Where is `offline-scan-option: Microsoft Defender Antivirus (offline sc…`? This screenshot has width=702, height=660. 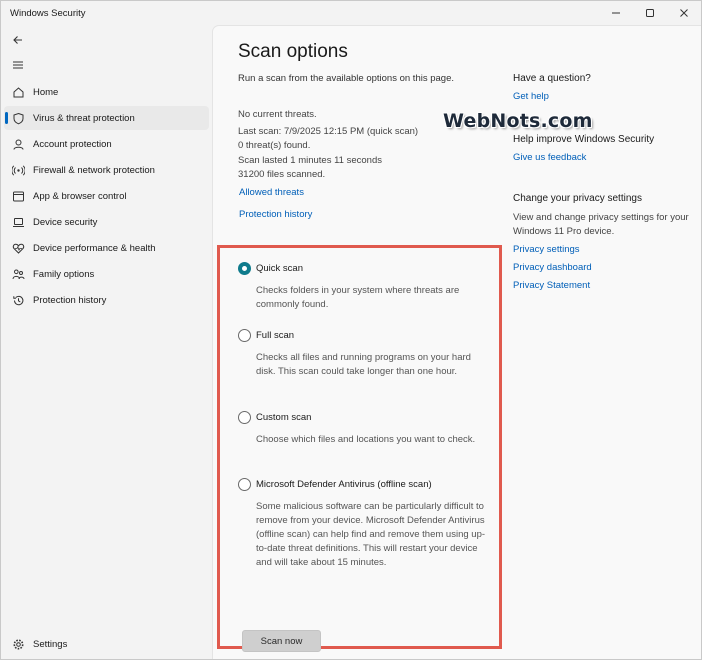 offline-scan-option: Microsoft Defender Antivirus (offline sc… is located at coordinates (367, 524).